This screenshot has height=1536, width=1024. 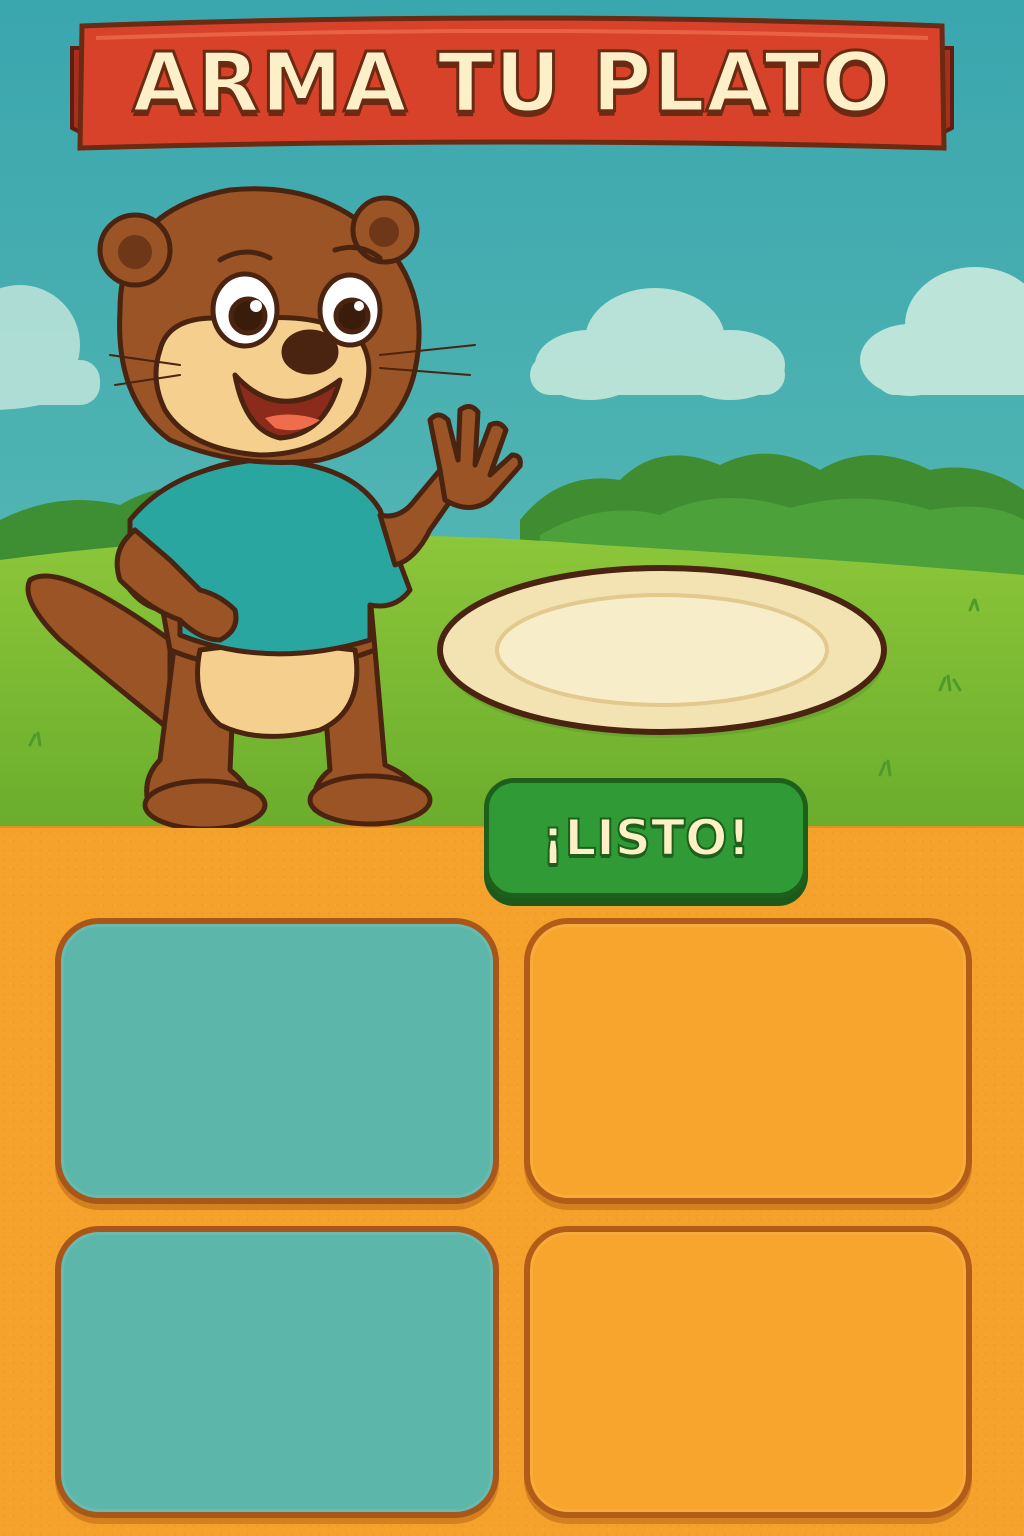 What do you see at coordinates (664, 652) in the screenshot?
I see `empty-plate-icon` at bounding box center [664, 652].